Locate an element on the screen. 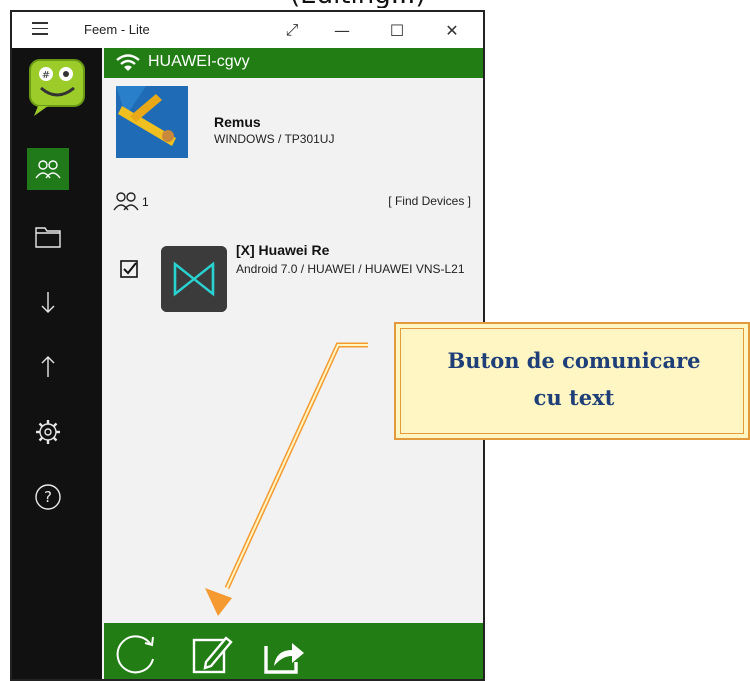 Image resolution: width=750 pixels, height=681 pixels. nav-users-button is located at coordinates (48, 169).